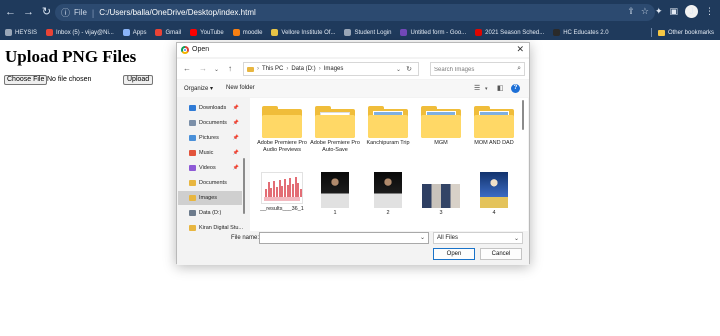  What do you see at coordinates (335, 194) in the screenshot?
I see `file-item: 1` at bounding box center [335, 194].